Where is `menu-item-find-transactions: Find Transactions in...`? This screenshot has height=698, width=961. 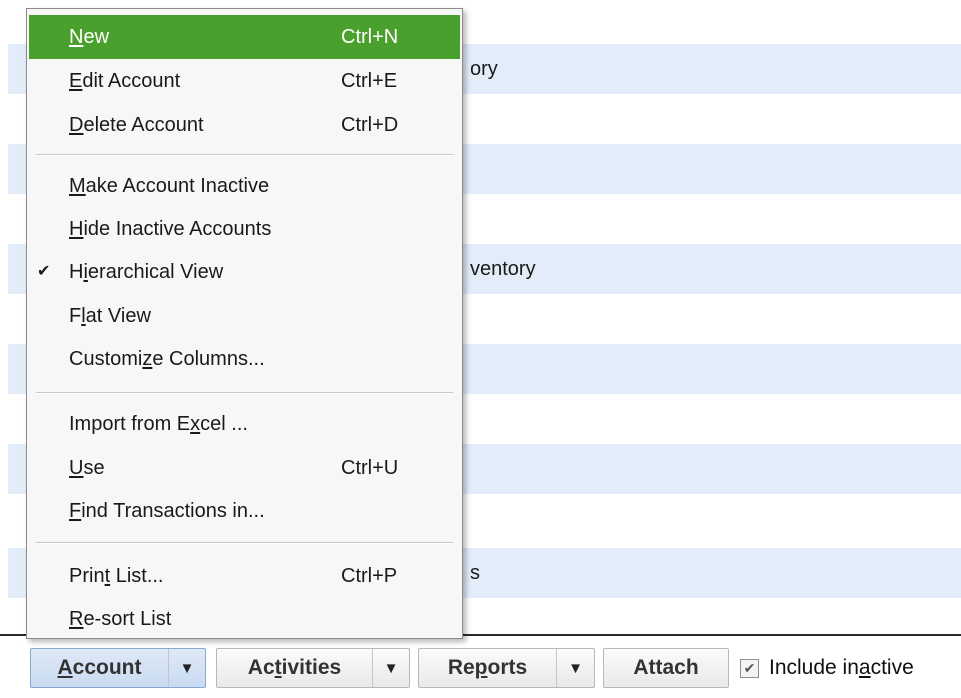 menu-item-find-transactions: Find Transactions in... is located at coordinates (244, 511).